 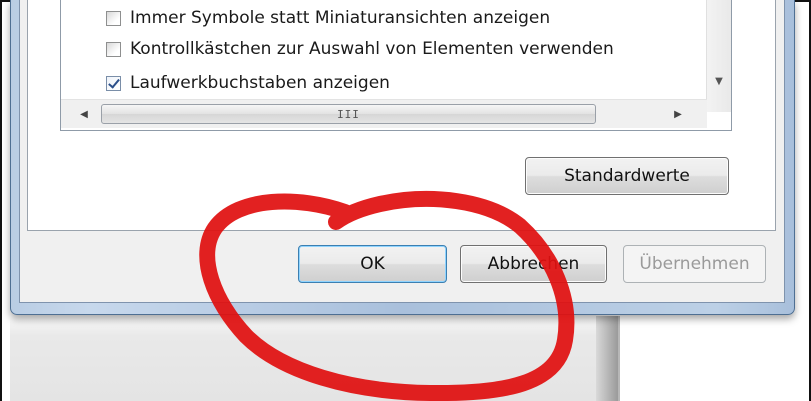 What do you see at coordinates (719, 81) in the screenshot?
I see `arrow-down-icon: ▼` at bounding box center [719, 81].